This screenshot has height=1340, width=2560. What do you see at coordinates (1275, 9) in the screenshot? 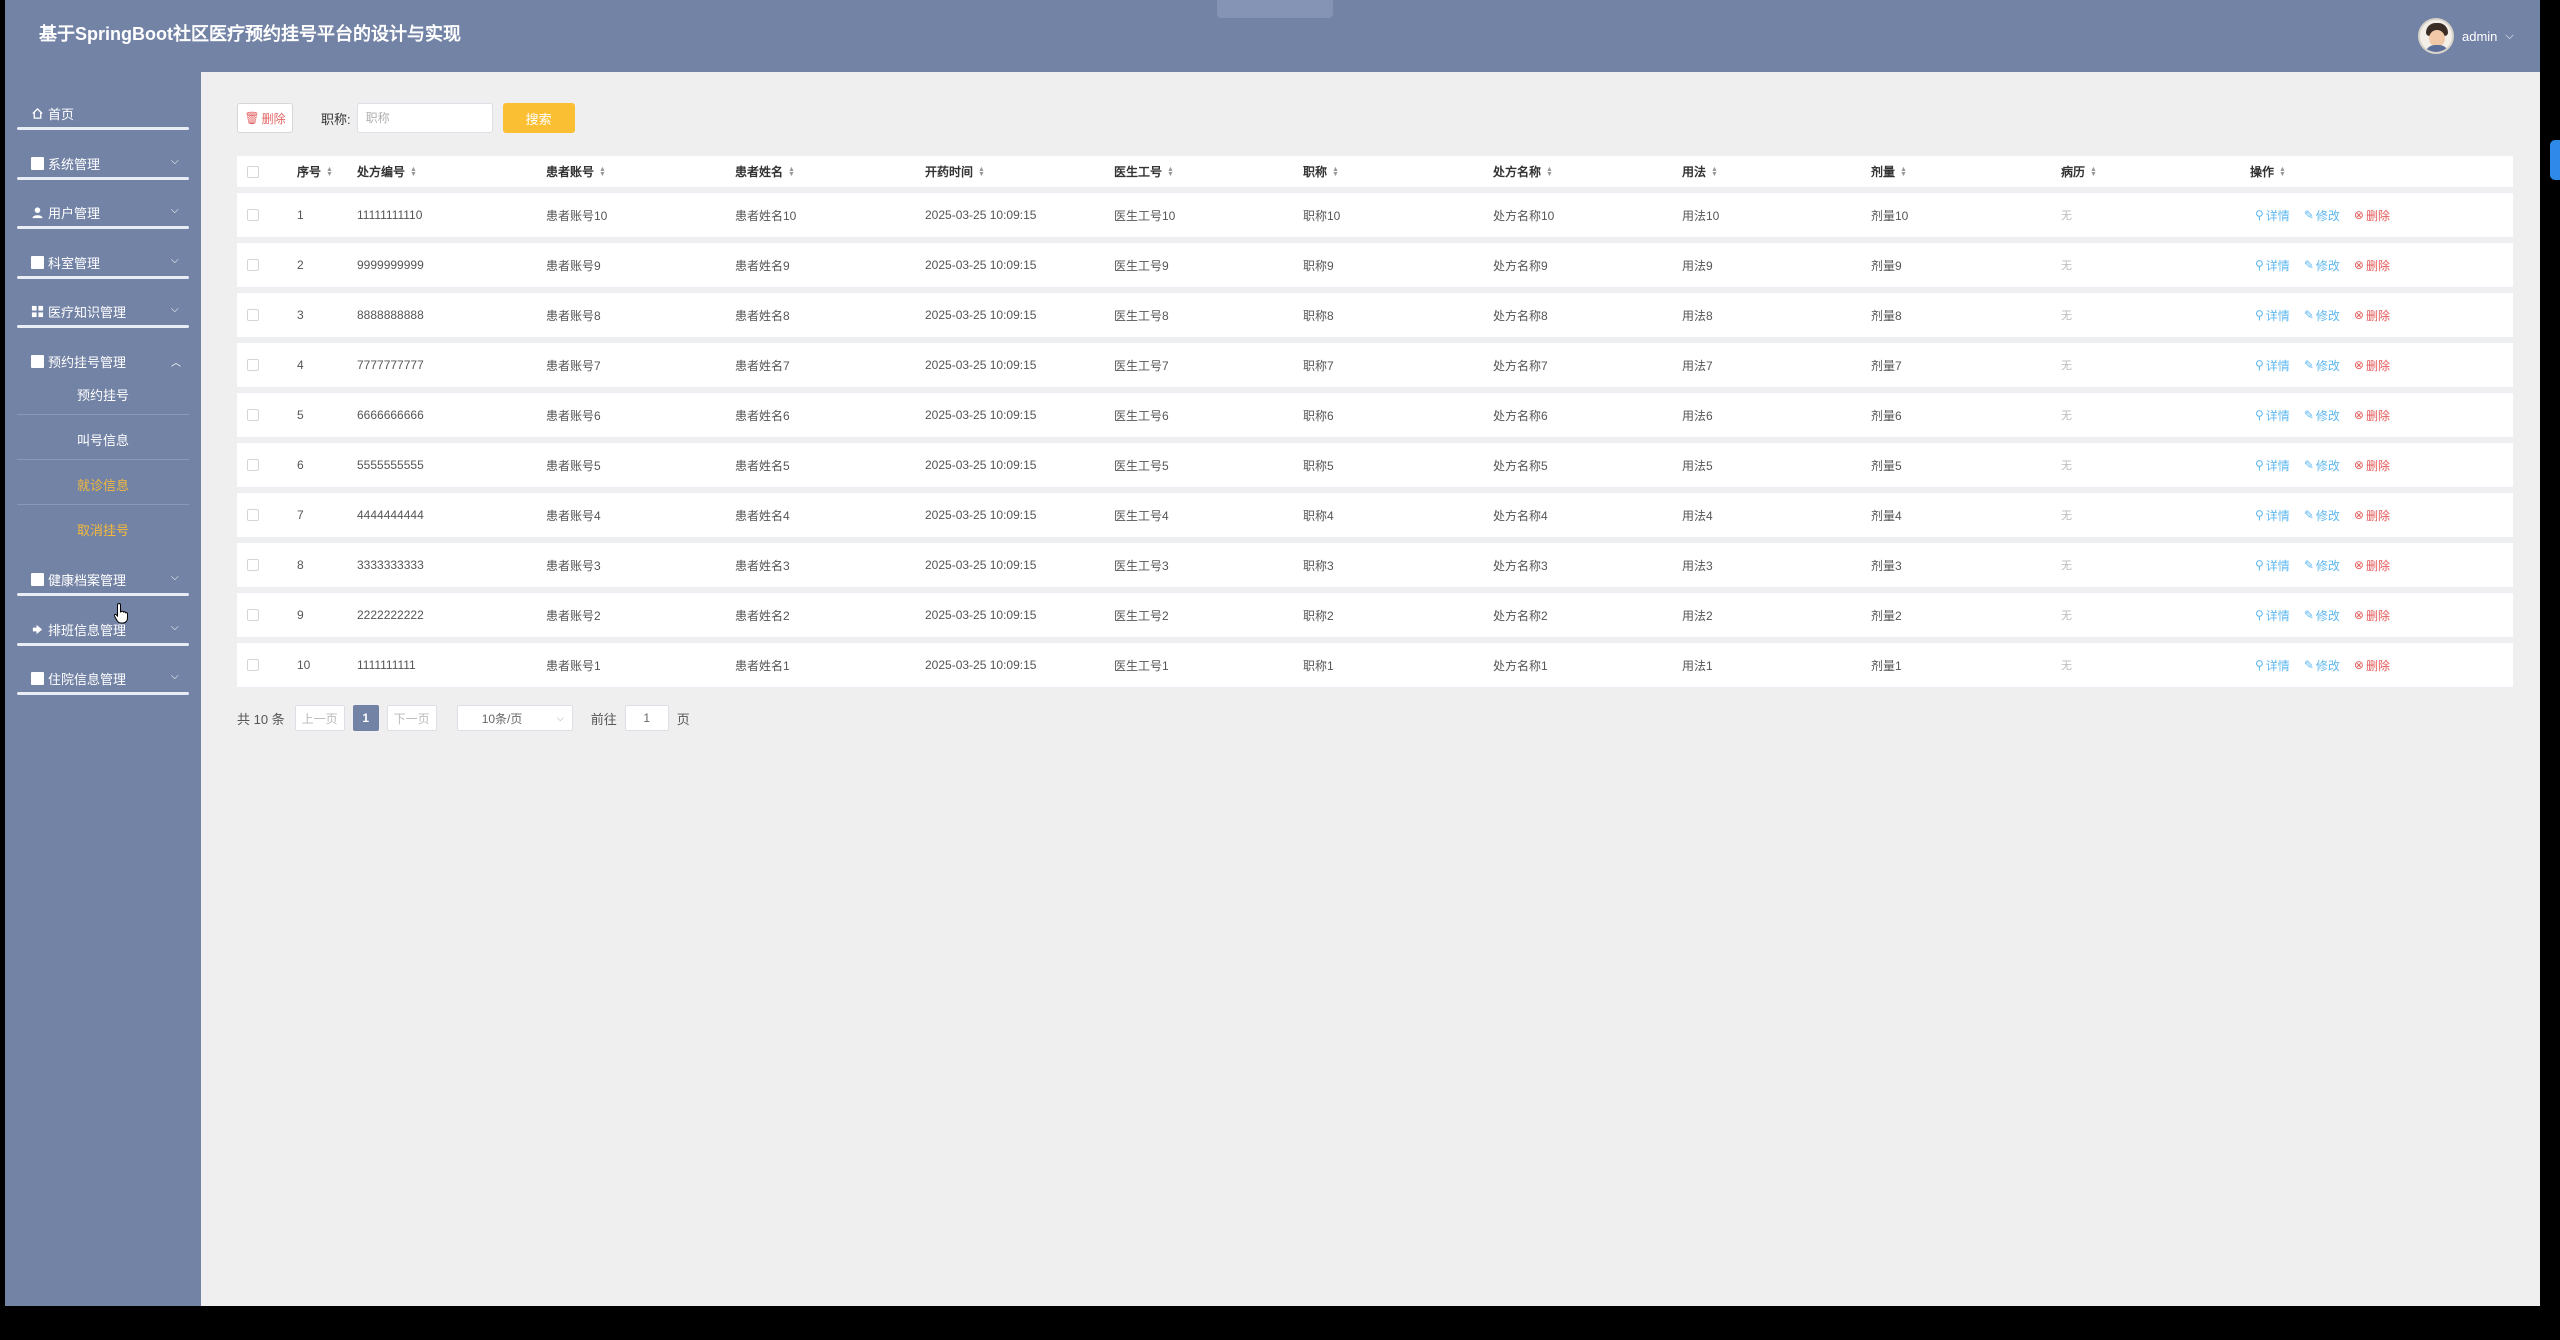
I see `top-drag-handle` at bounding box center [1275, 9].